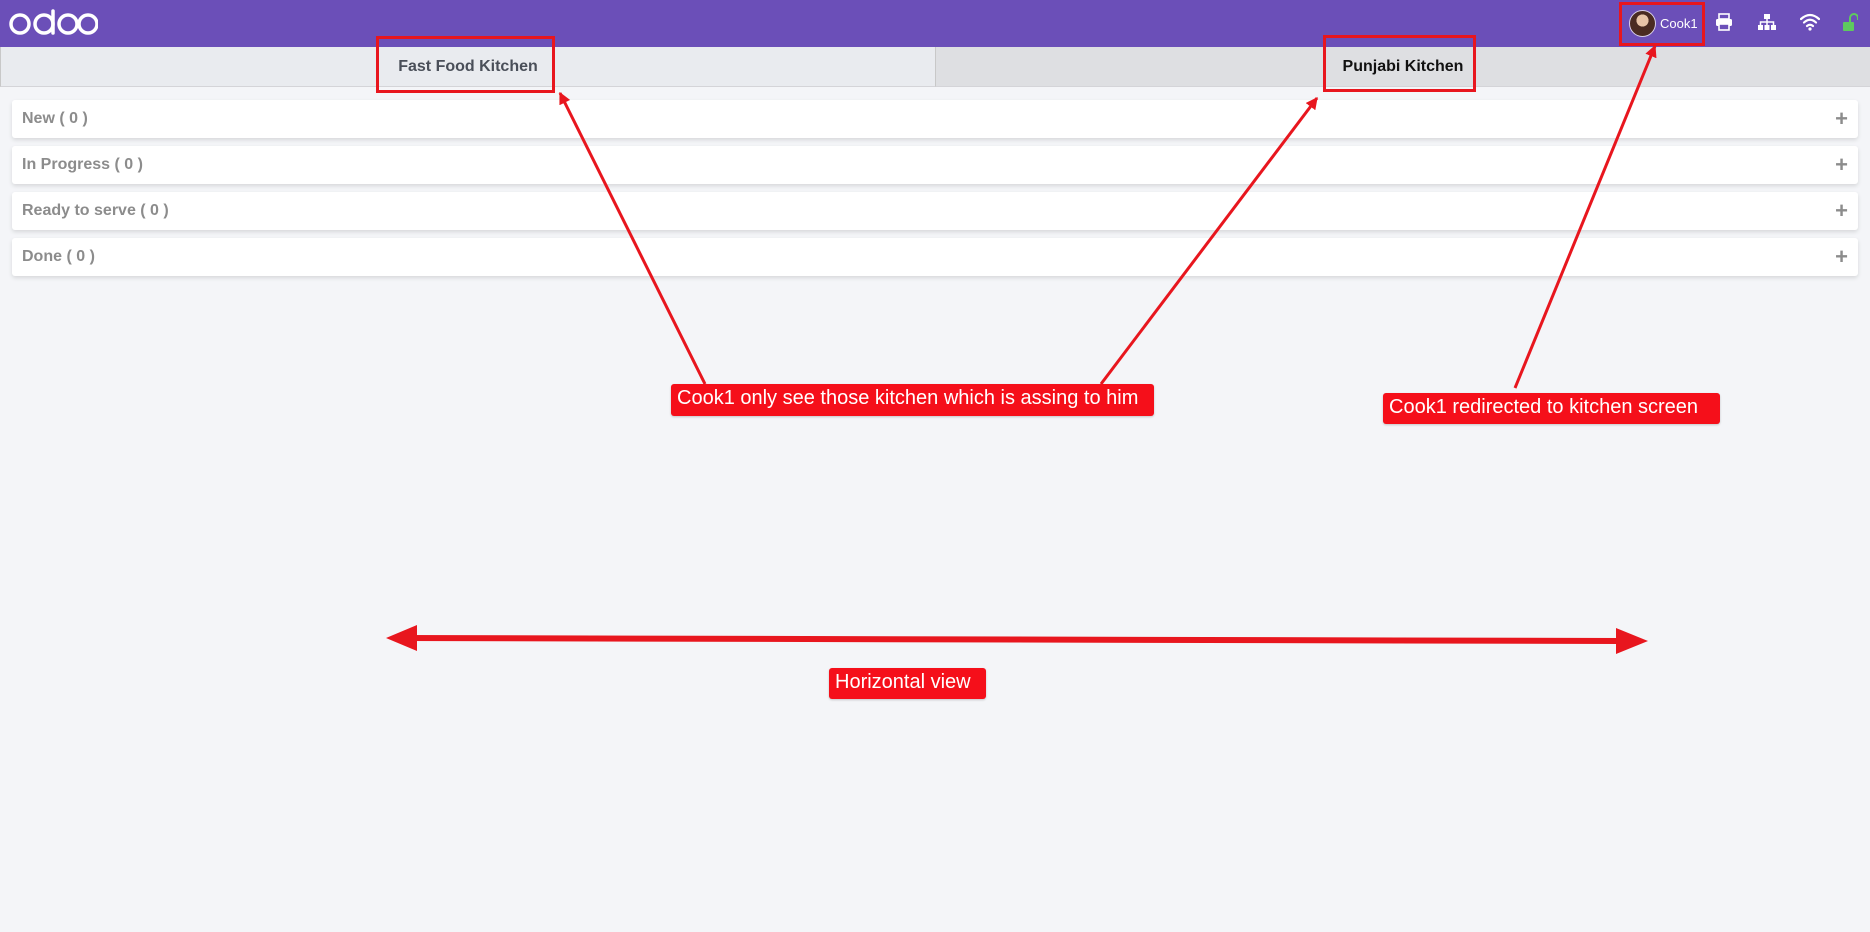 The image size is (1870, 932). I want to click on horizontal-arrow-right-head, so click(1632, 641).